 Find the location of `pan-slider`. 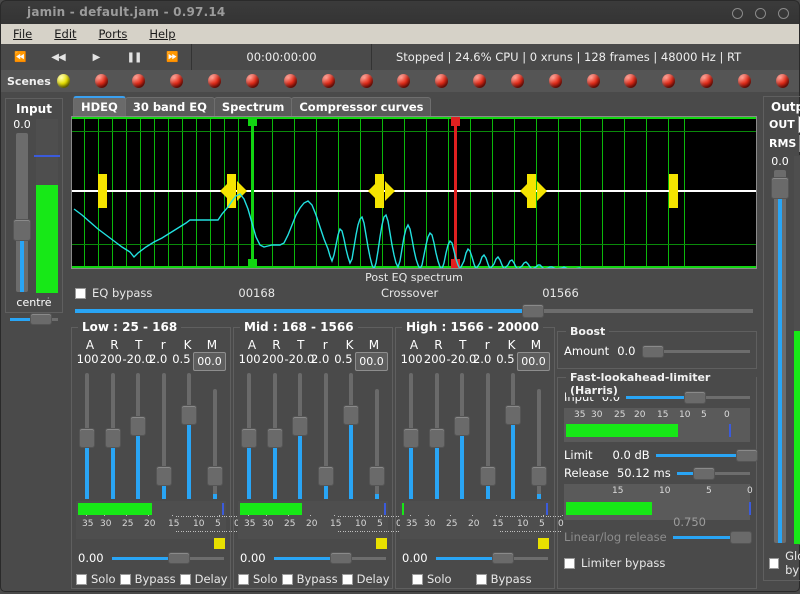

pan-slider is located at coordinates (34, 319).